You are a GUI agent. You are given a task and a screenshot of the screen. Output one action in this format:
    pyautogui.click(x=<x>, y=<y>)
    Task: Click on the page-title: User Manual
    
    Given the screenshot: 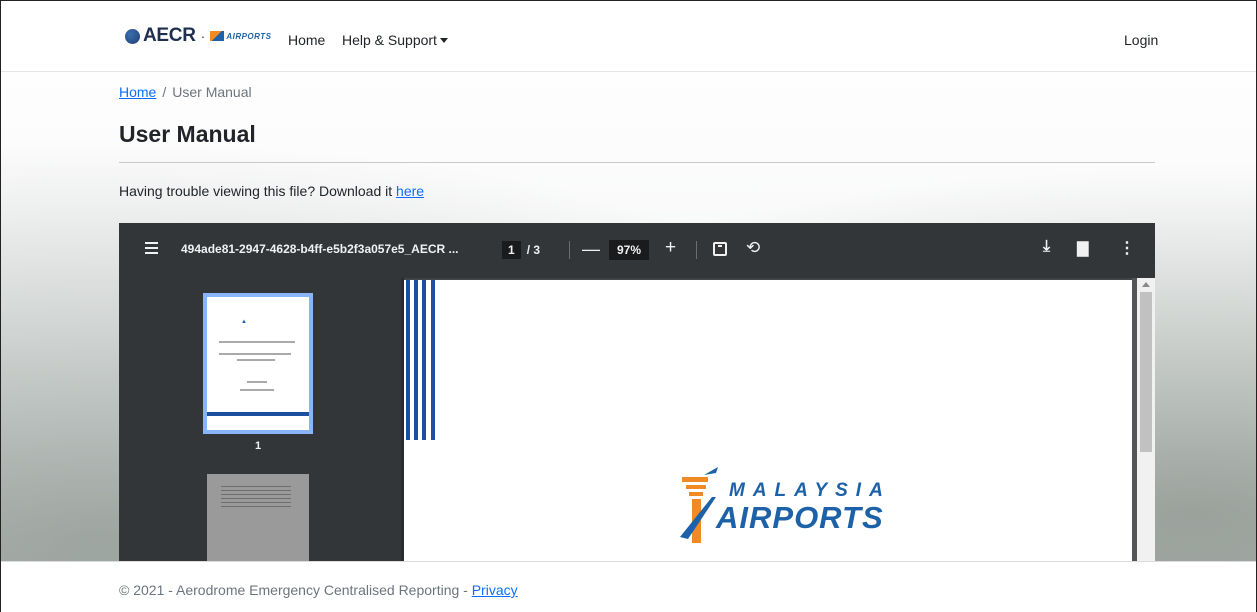 What is the action you would take?
    pyautogui.click(x=187, y=134)
    